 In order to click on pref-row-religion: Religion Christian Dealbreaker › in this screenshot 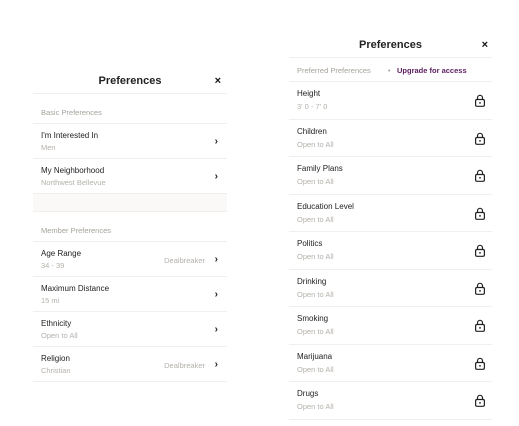, I will do `click(130, 364)`.